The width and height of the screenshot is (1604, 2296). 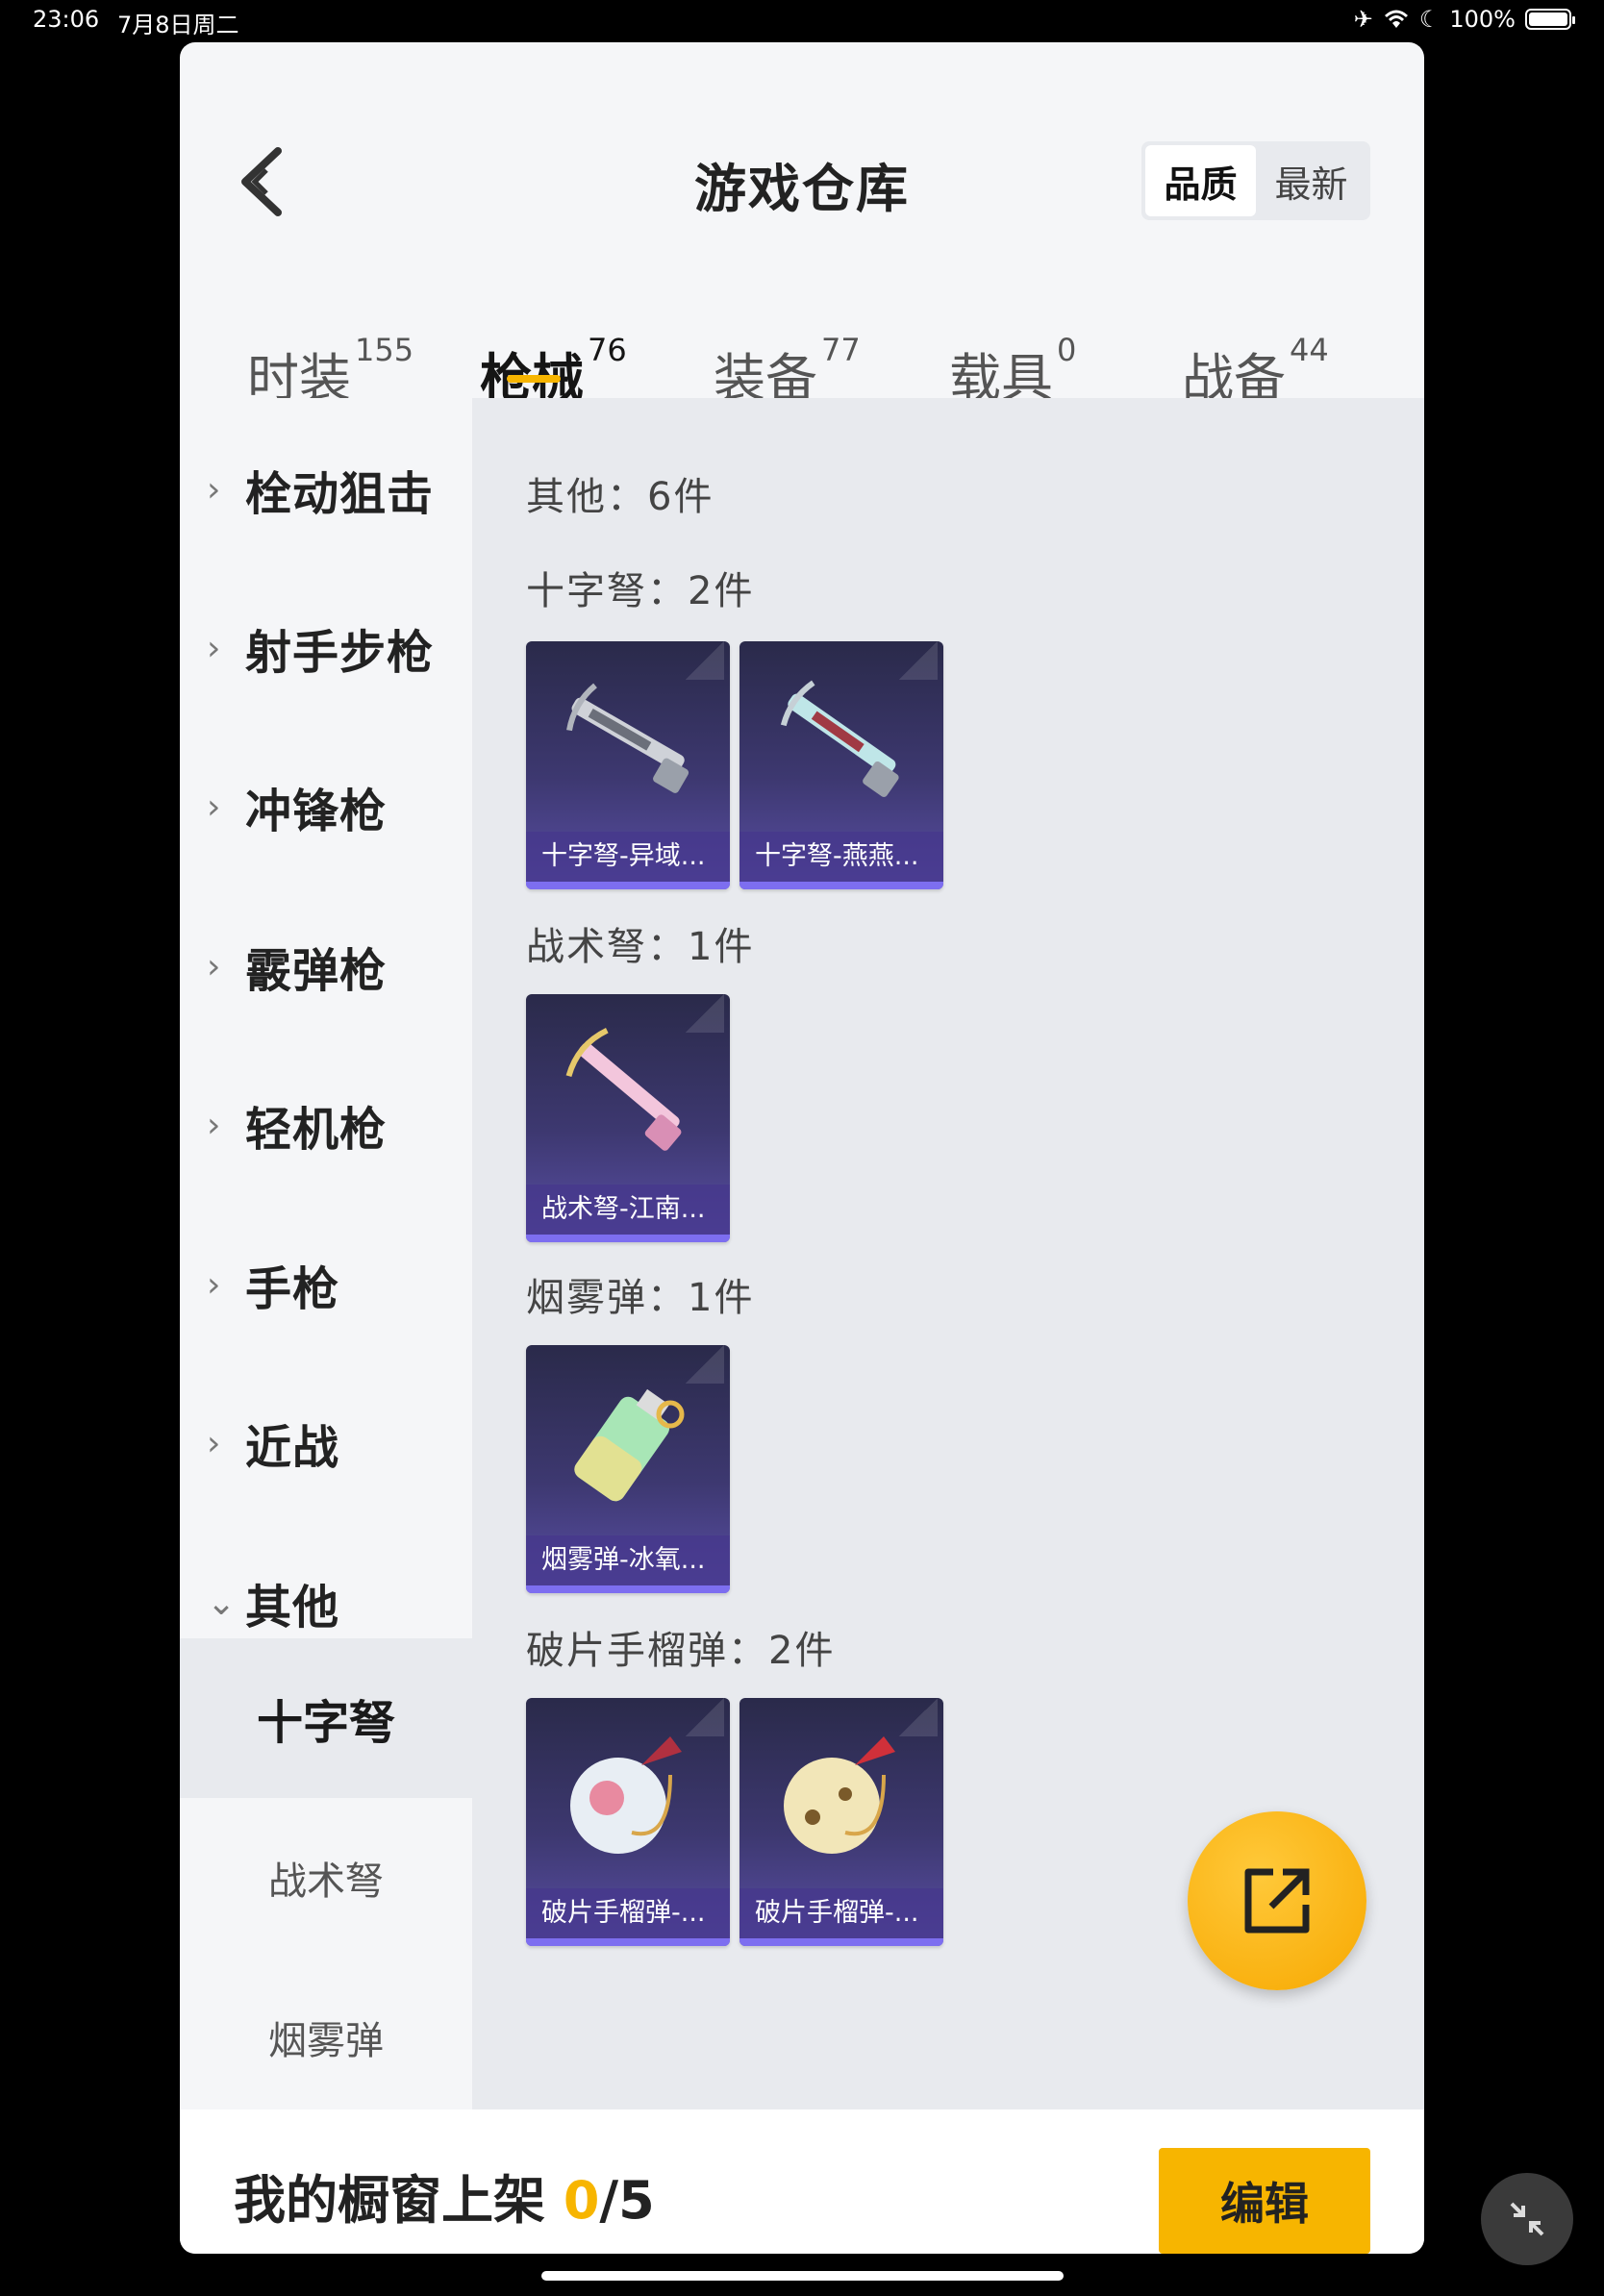 I want to click on share-button, so click(x=1277, y=1900).